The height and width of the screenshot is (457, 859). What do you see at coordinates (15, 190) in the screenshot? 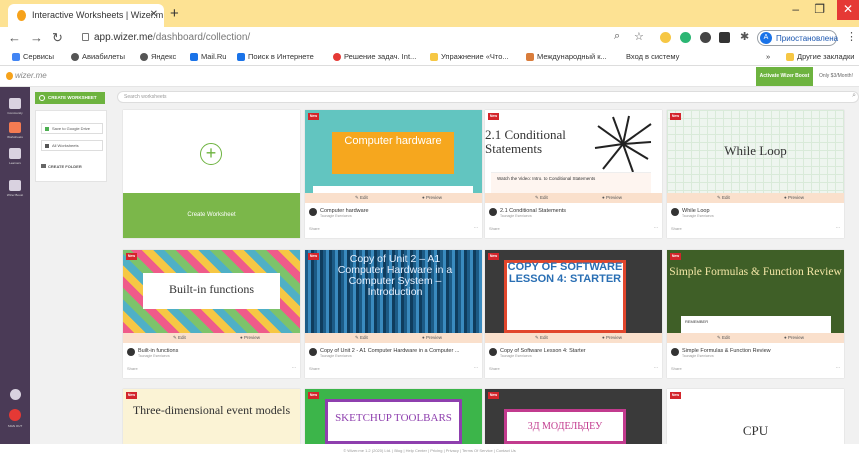
I see `sidebar-item-boost: Wizer Boost` at bounding box center [15, 190].